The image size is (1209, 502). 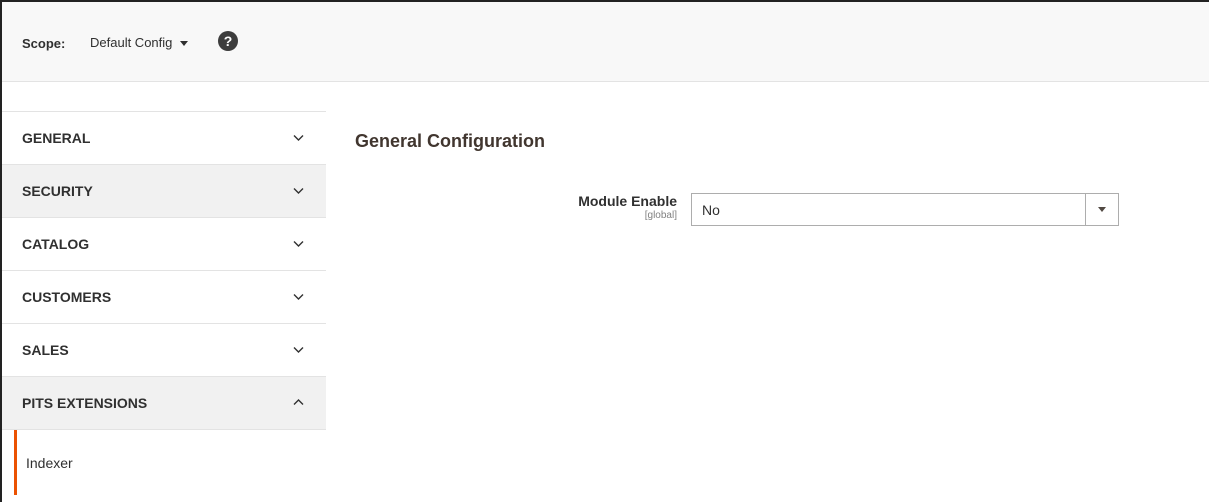 I want to click on tab-catalog: CATALOG, so click(x=164, y=243).